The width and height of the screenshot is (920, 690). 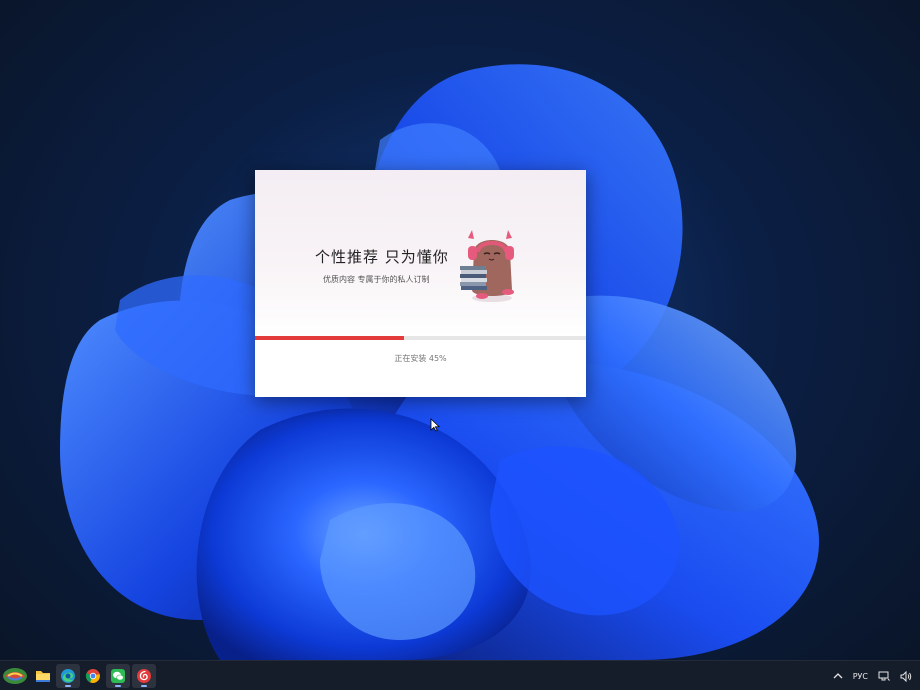 What do you see at coordinates (382, 257) in the screenshot?
I see `slogan-title: 个性推荐 只为懂你` at bounding box center [382, 257].